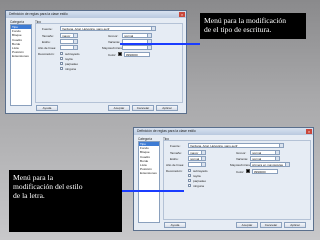 Image resolution: width=320 pixels, height=240 pixels. What do you see at coordinates (137, 47) in the screenshot?
I see `text-transform-select` at bounding box center [137, 47].